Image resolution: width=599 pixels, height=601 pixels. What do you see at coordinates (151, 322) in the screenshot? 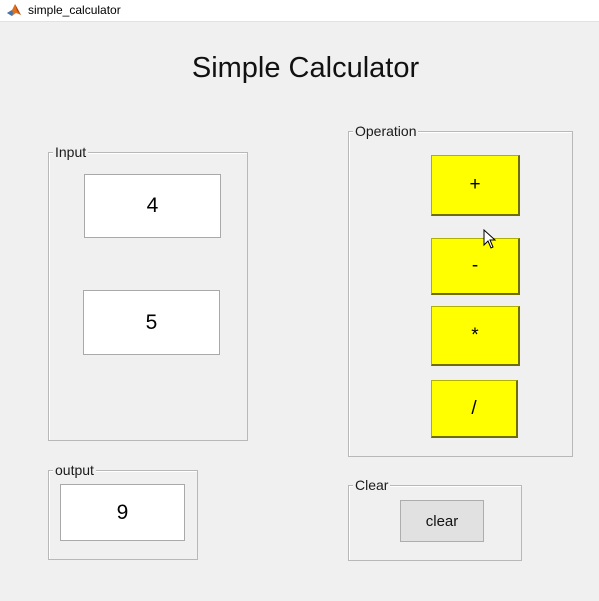
I see `input-field-2: 5` at bounding box center [151, 322].